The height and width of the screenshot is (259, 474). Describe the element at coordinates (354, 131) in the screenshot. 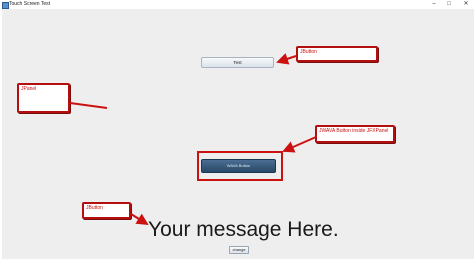

I see `callout-wava-panel-label: JWAVA Button inside JFXPanel` at that location.